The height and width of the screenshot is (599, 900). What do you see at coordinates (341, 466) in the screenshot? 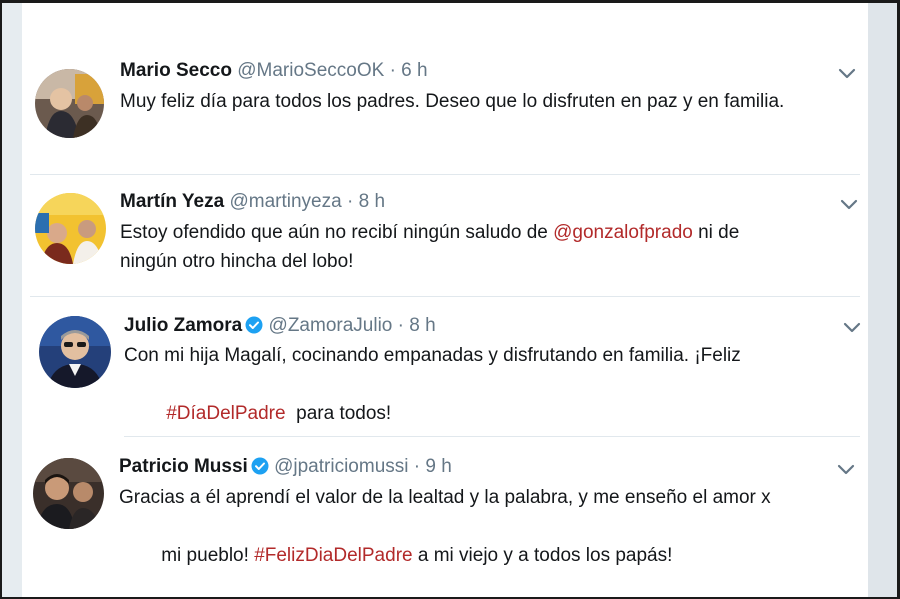
I see `author-handle: @jpatriciomussi` at bounding box center [341, 466].